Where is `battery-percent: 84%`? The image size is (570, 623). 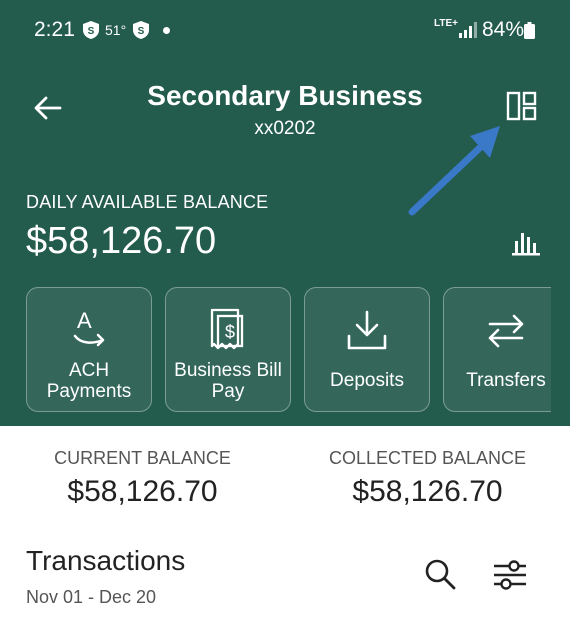 battery-percent: 84% is located at coordinates (503, 29).